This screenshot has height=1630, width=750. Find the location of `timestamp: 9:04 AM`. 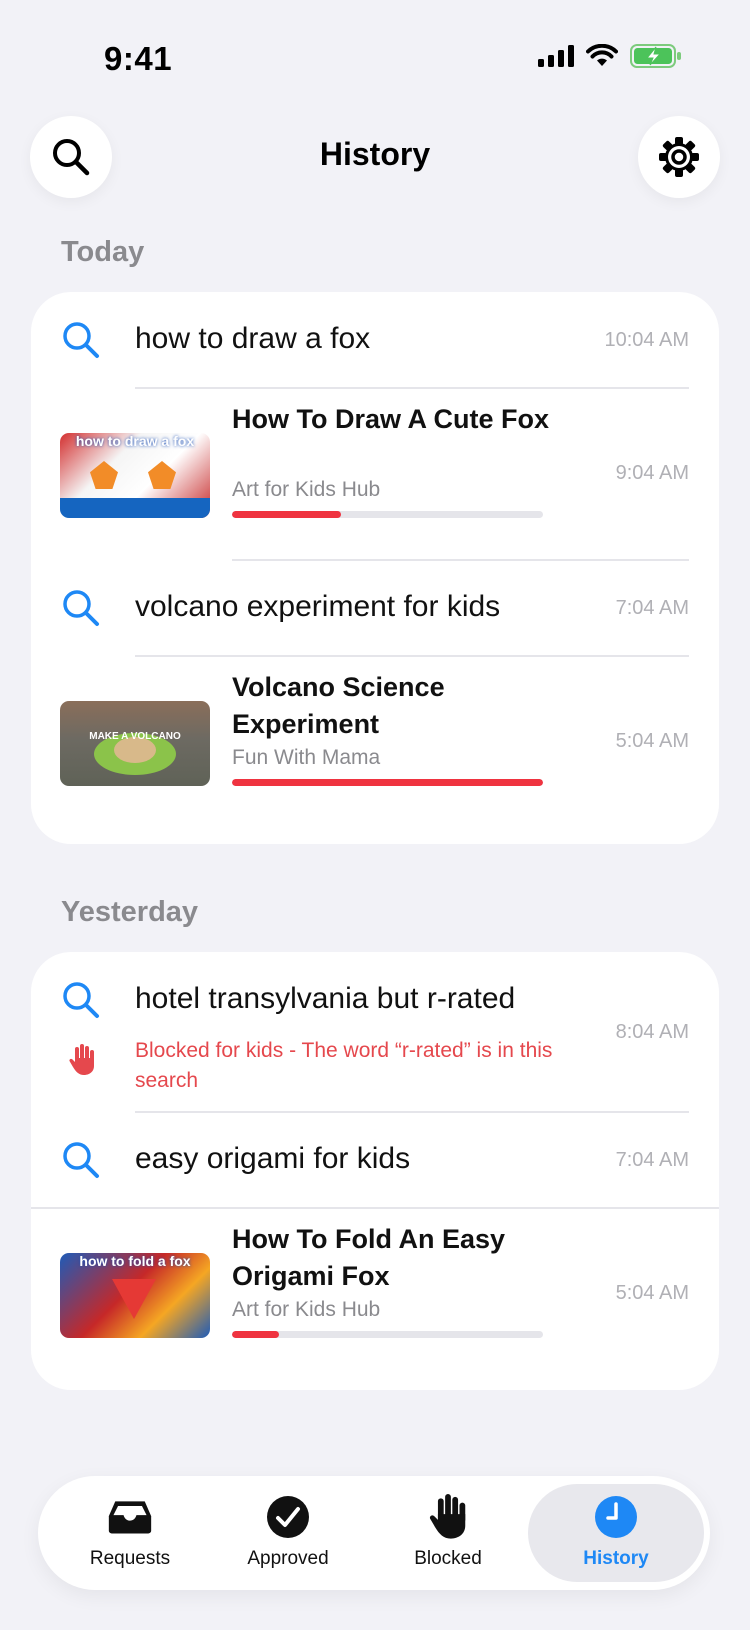

timestamp: 9:04 AM is located at coordinates (652, 473).